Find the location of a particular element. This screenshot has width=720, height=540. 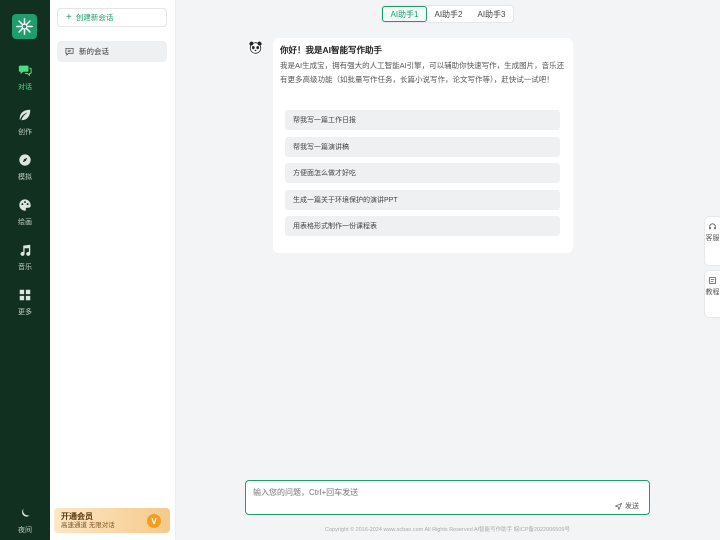

customer-service-label: 客服 is located at coordinates (712, 238).